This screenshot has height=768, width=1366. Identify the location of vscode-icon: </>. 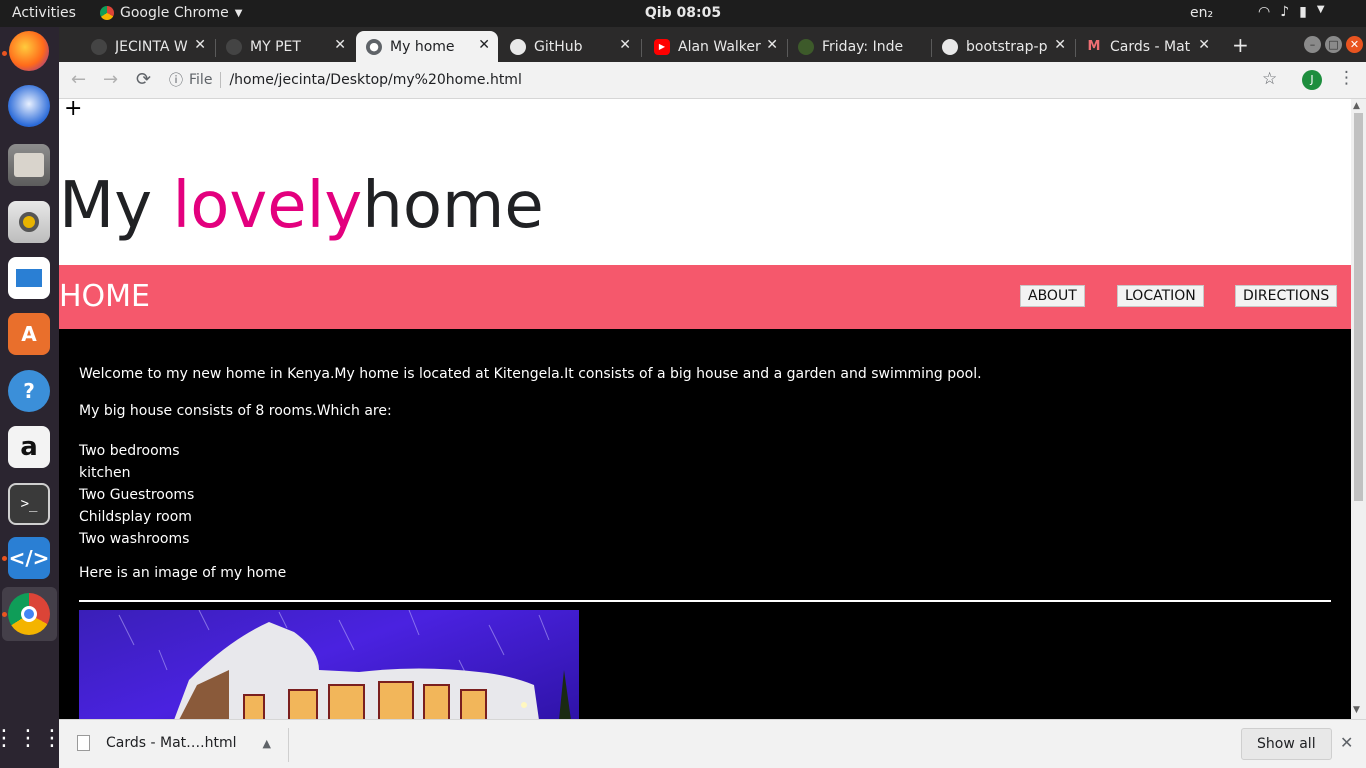
(29, 558).